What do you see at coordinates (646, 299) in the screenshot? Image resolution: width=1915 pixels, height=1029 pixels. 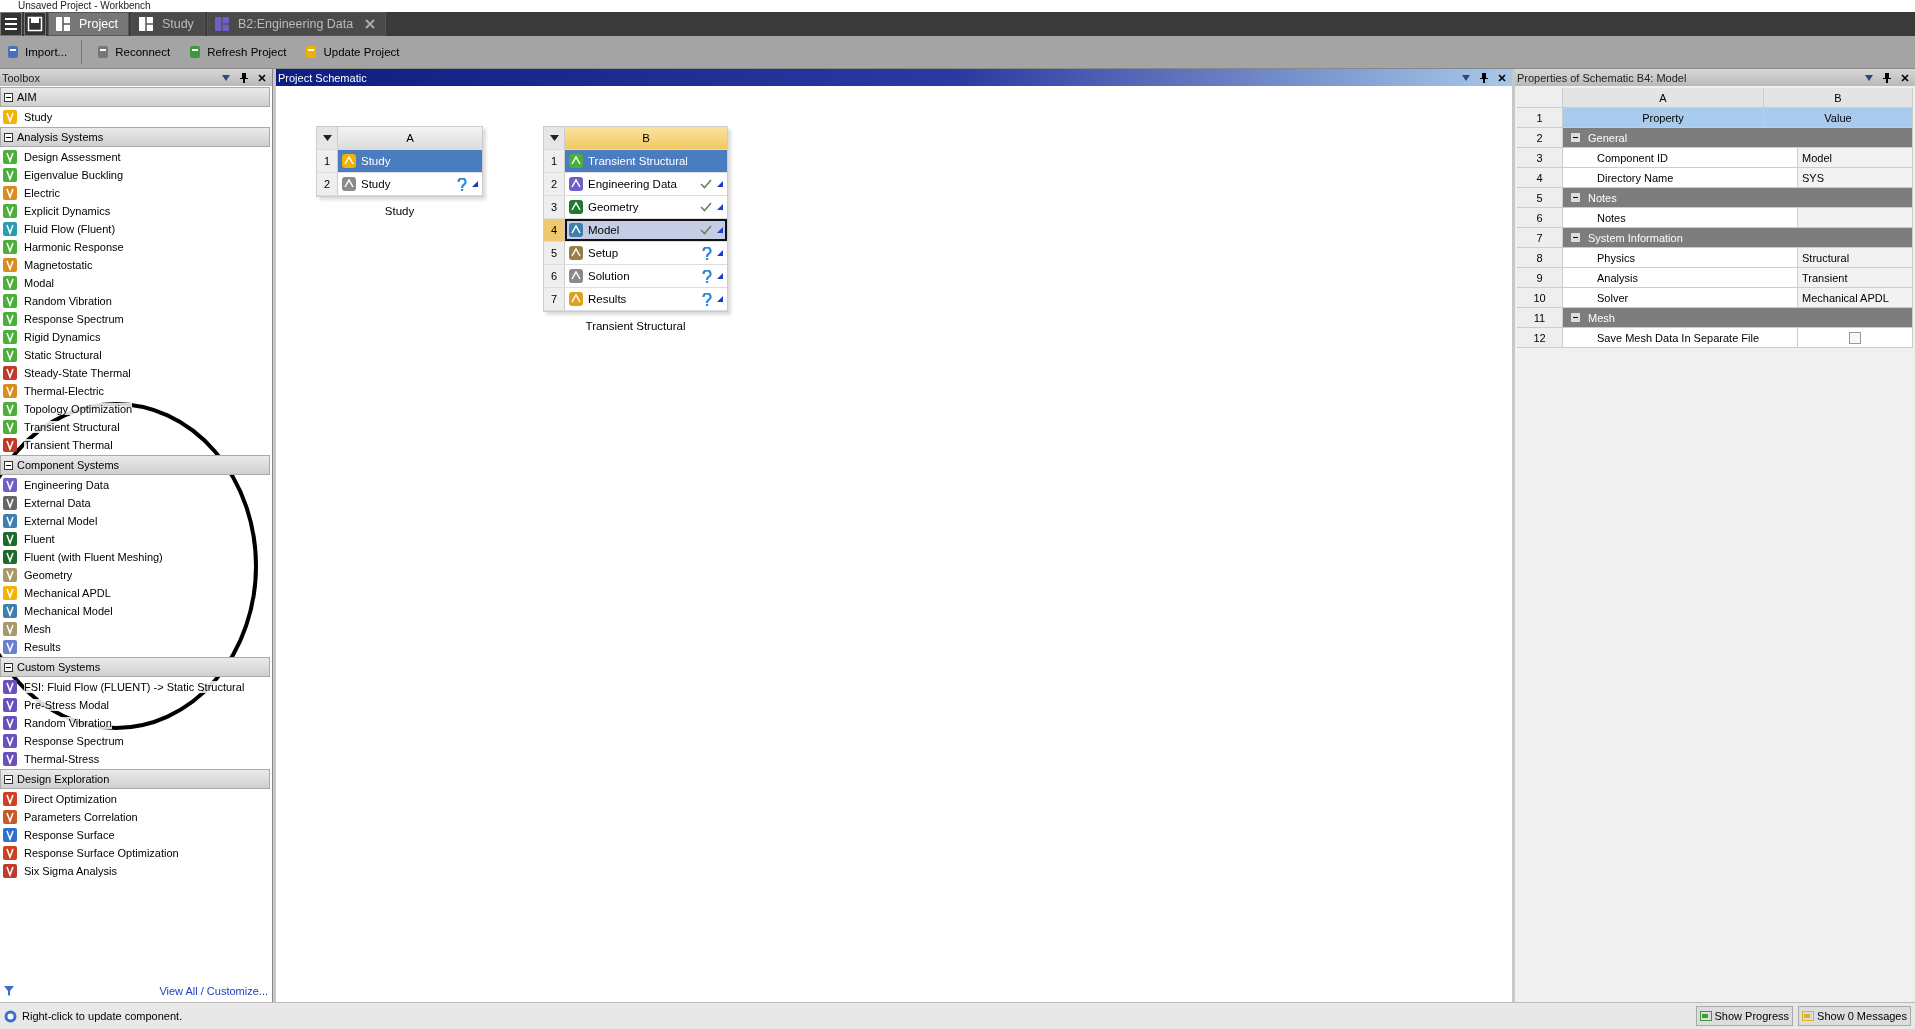 I see `system-cell: Results` at bounding box center [646, 299].